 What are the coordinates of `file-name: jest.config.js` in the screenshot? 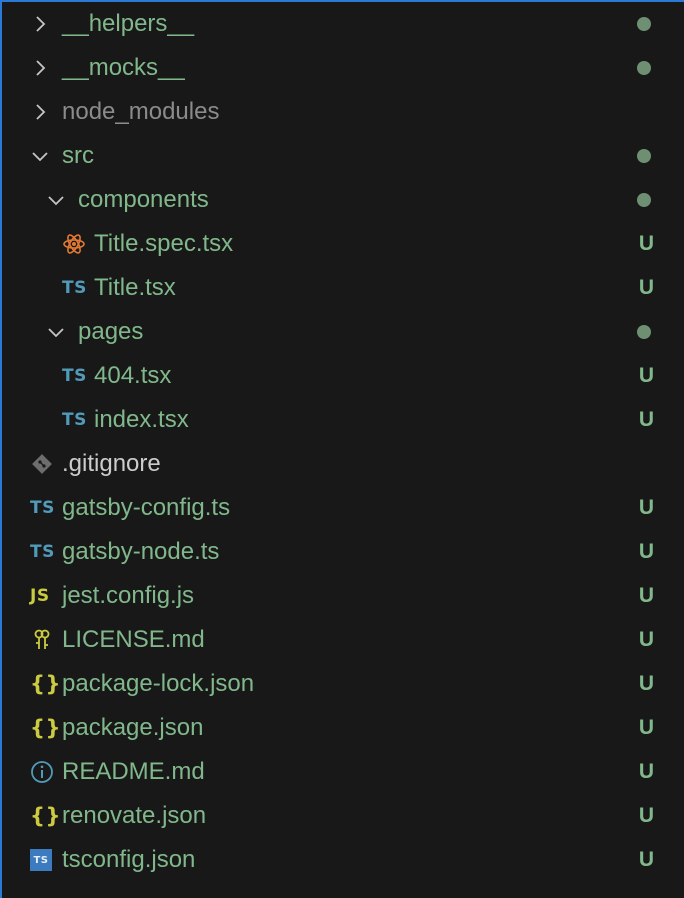 It's located at (128, 595).